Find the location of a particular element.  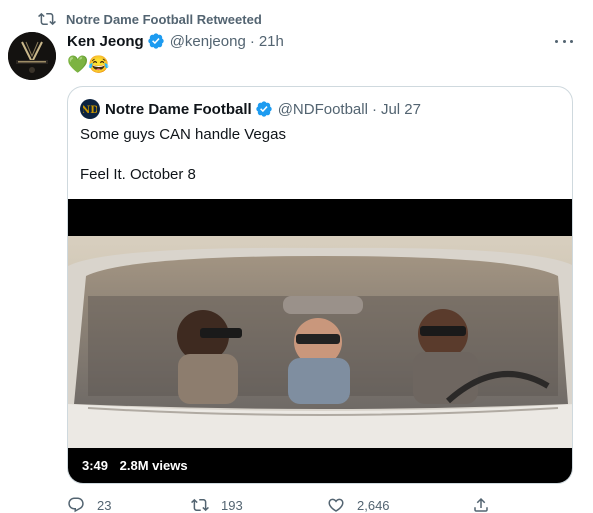

like-button: 2,646 is located at coordinates (358, 504).